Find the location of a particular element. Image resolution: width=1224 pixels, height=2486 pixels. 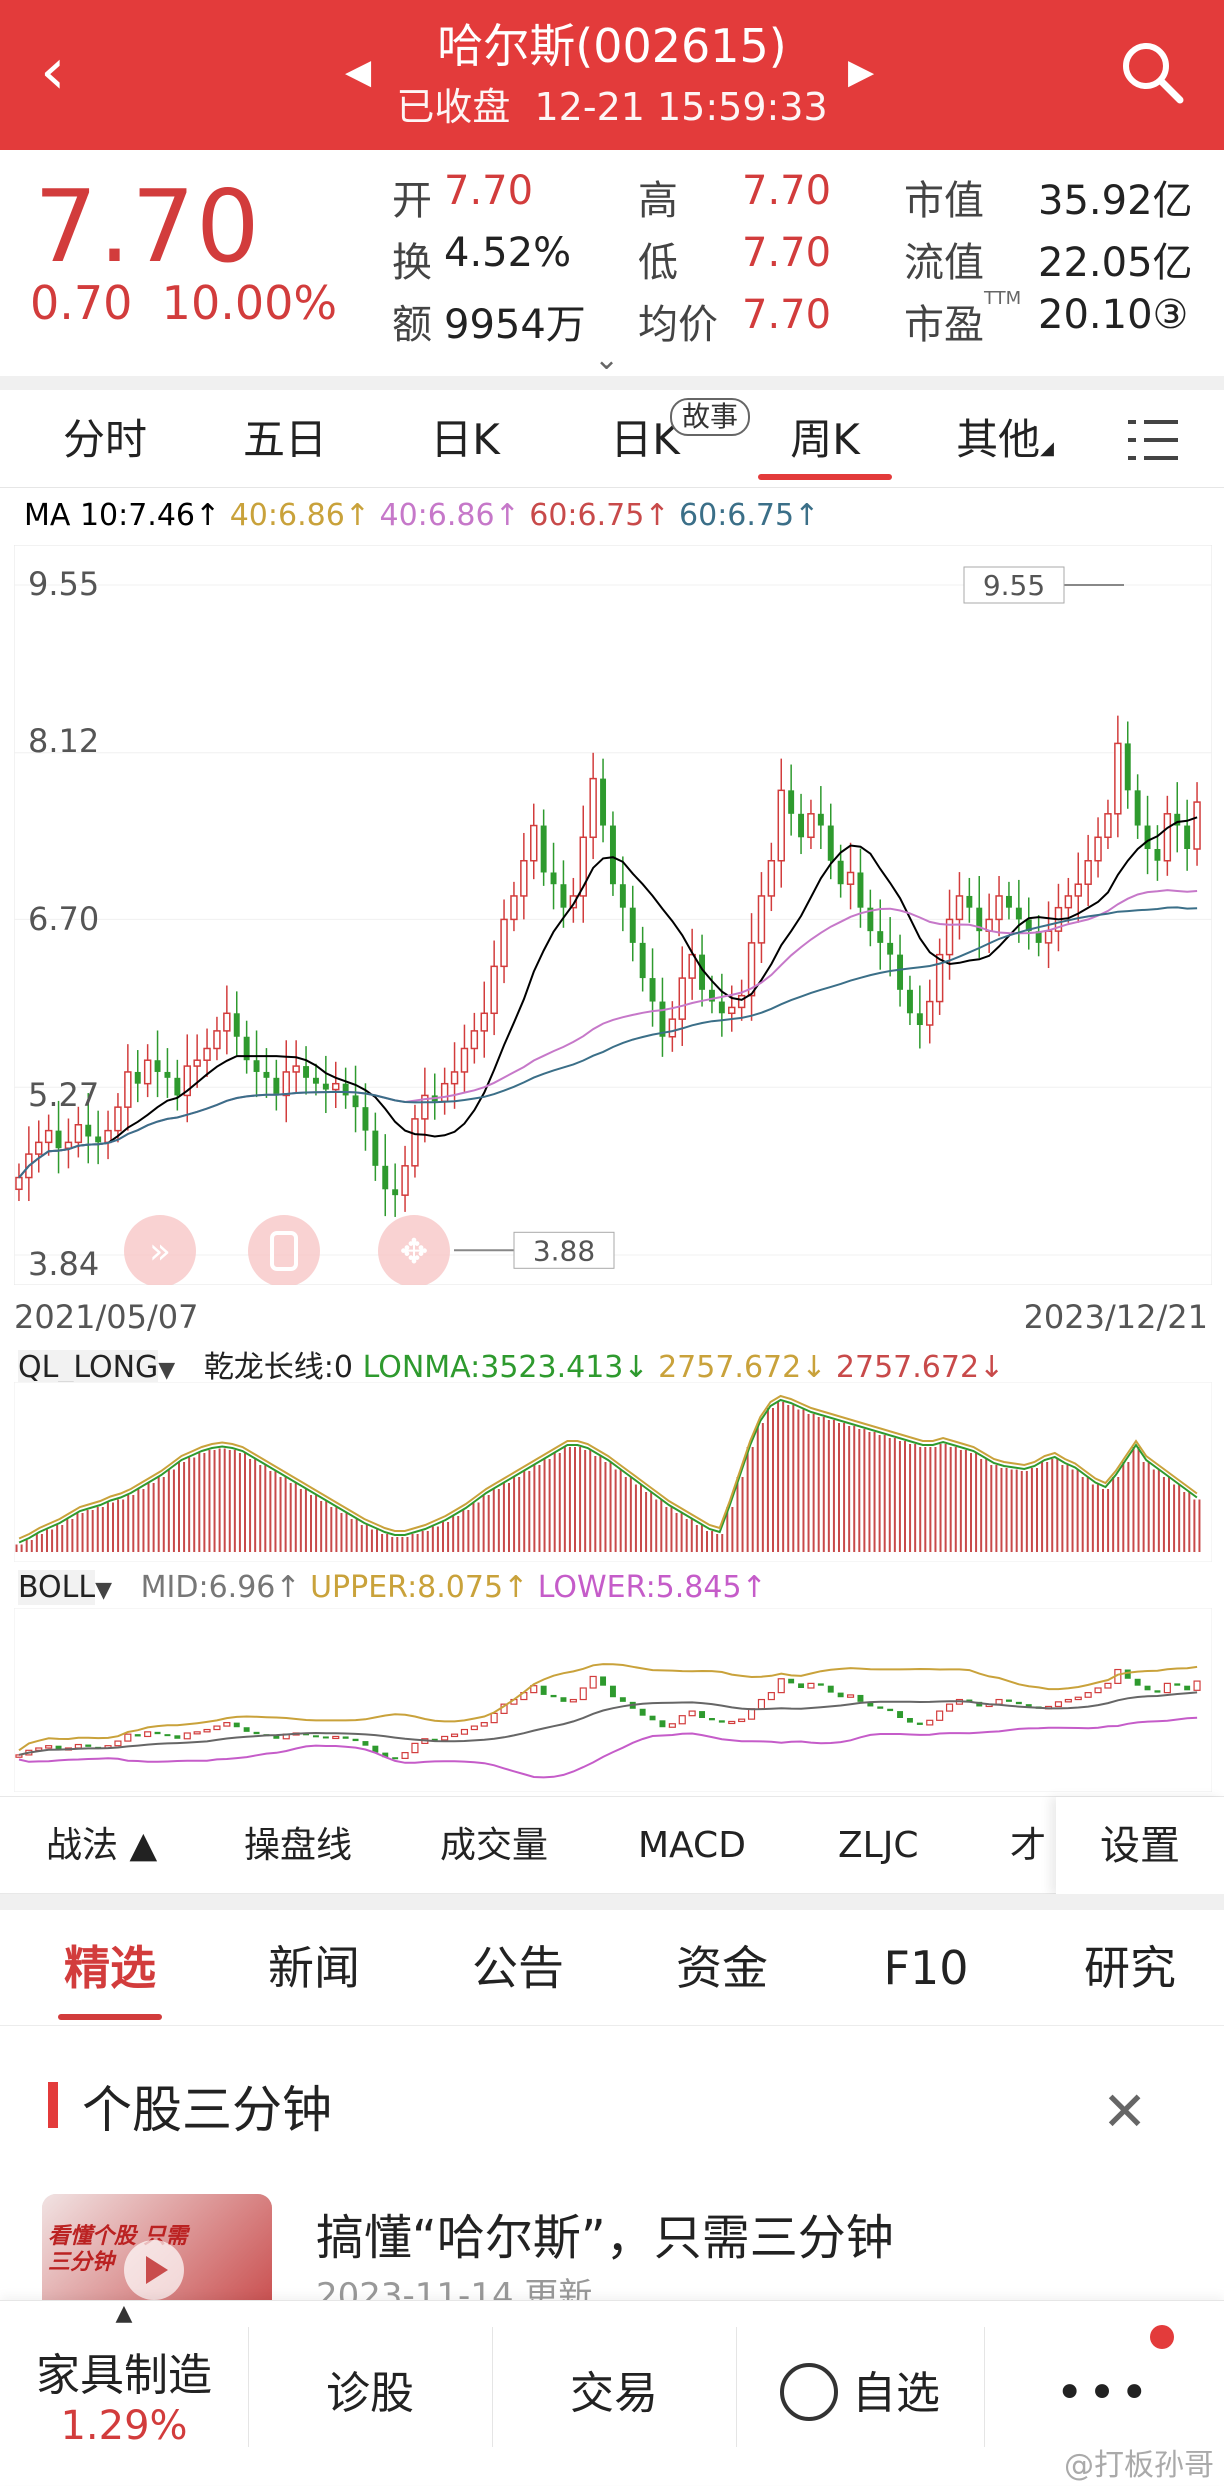

svg-text: 9.55 is located at coordinates (1014, 585).